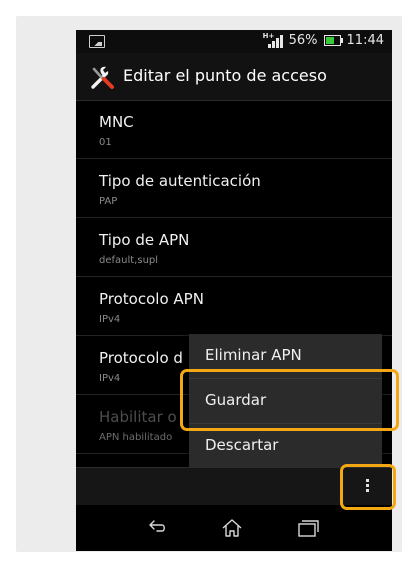 The height and width of the screenshot is (570, 417). Describe the element at coordinates (308, 528) in the screenshot. I see `recent-apps-icon` at that location.